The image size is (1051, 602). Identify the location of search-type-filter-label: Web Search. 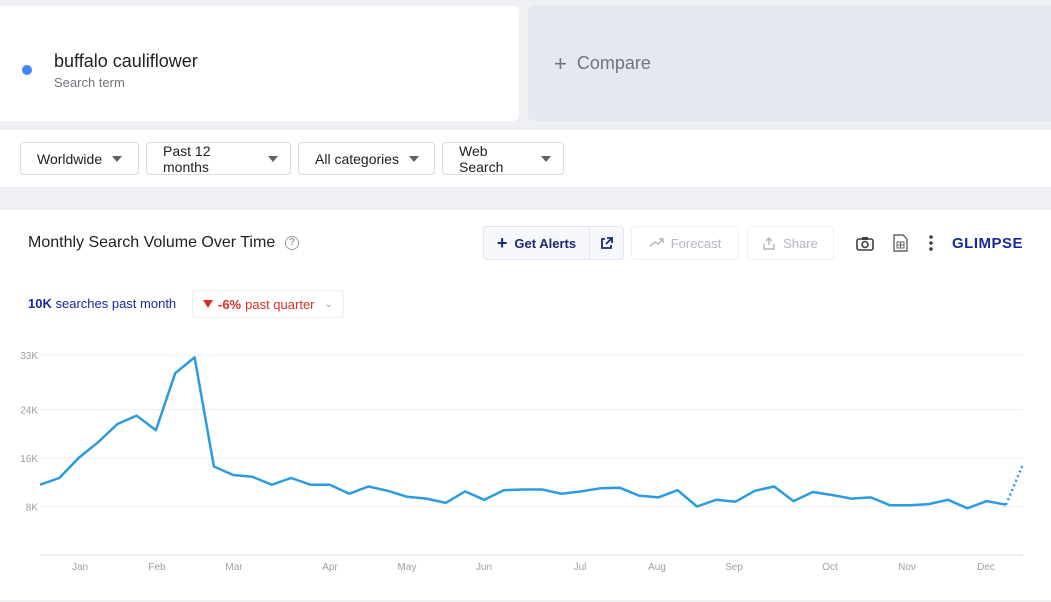
(481, 158).